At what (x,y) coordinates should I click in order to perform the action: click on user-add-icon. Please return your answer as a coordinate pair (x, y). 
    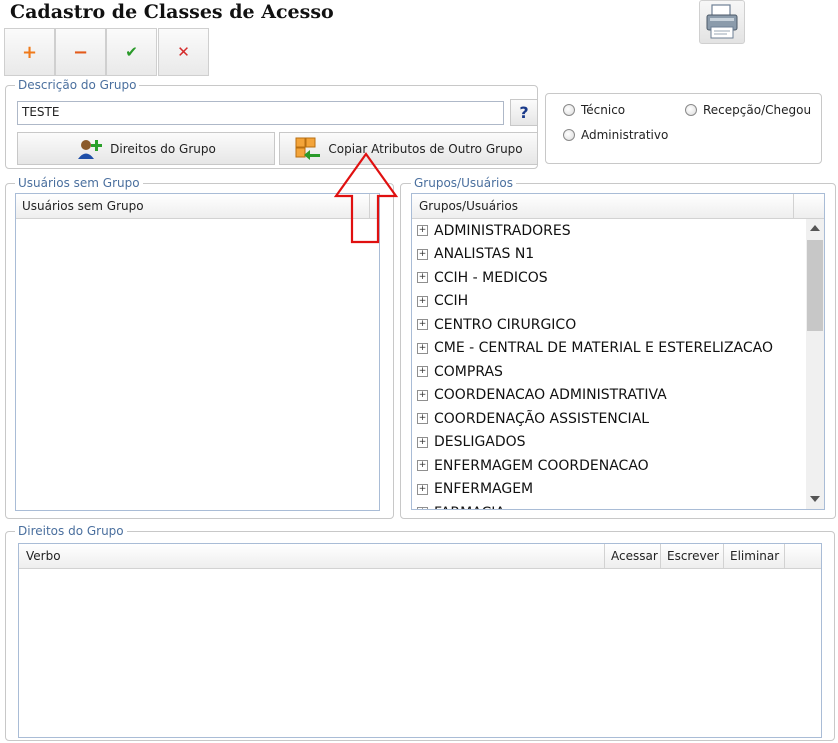
    Looking at the image, I should click on (90, 149).